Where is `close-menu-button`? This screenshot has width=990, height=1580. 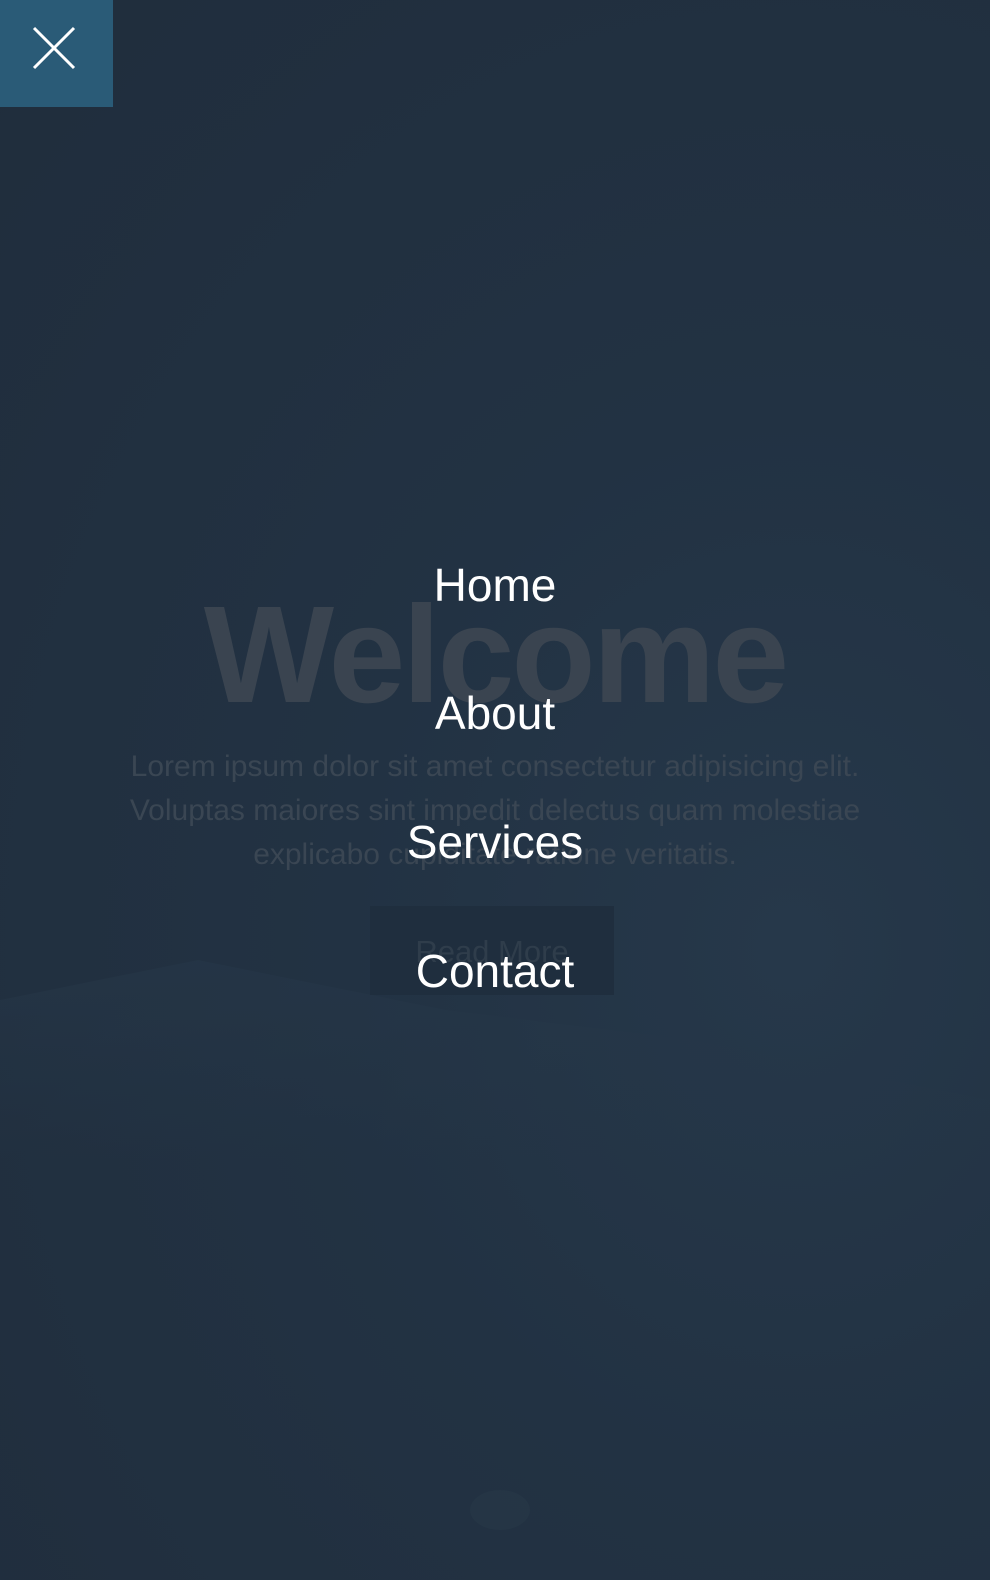
close-menu-button is located at coordinates (56, 53).